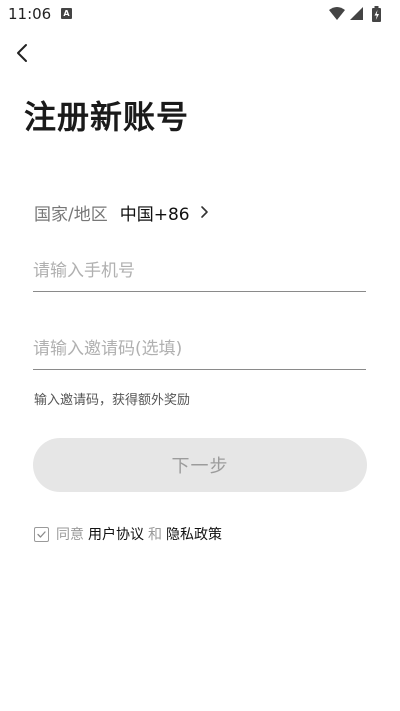 This screenshot has width=400, height=711. What do you see at coordinates (194, 534) in the screenshot?
I see `privacy-policy-link: 隐私政策` at bounding box center [194, 534].